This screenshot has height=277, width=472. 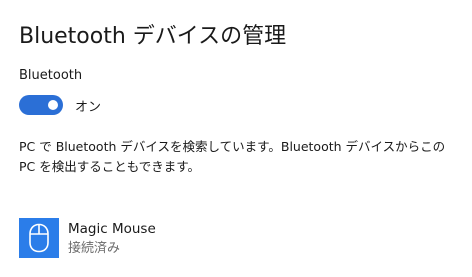 I want to click on bluetooth-toggle, so click(x=41, y=105).